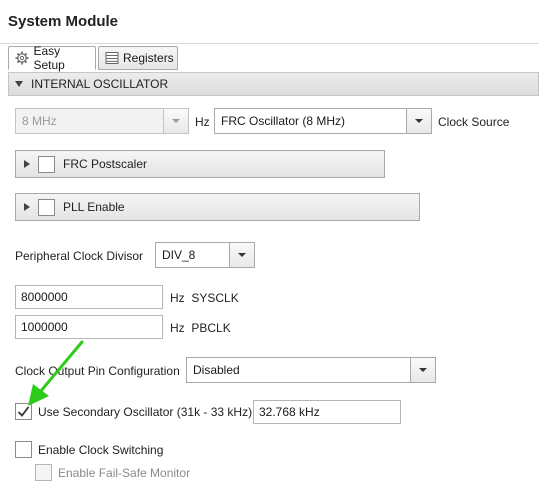  Describe the element at coordinates (94, 207) in the screenshot. I see `pll-enable-label: PLL Enable` at that location.